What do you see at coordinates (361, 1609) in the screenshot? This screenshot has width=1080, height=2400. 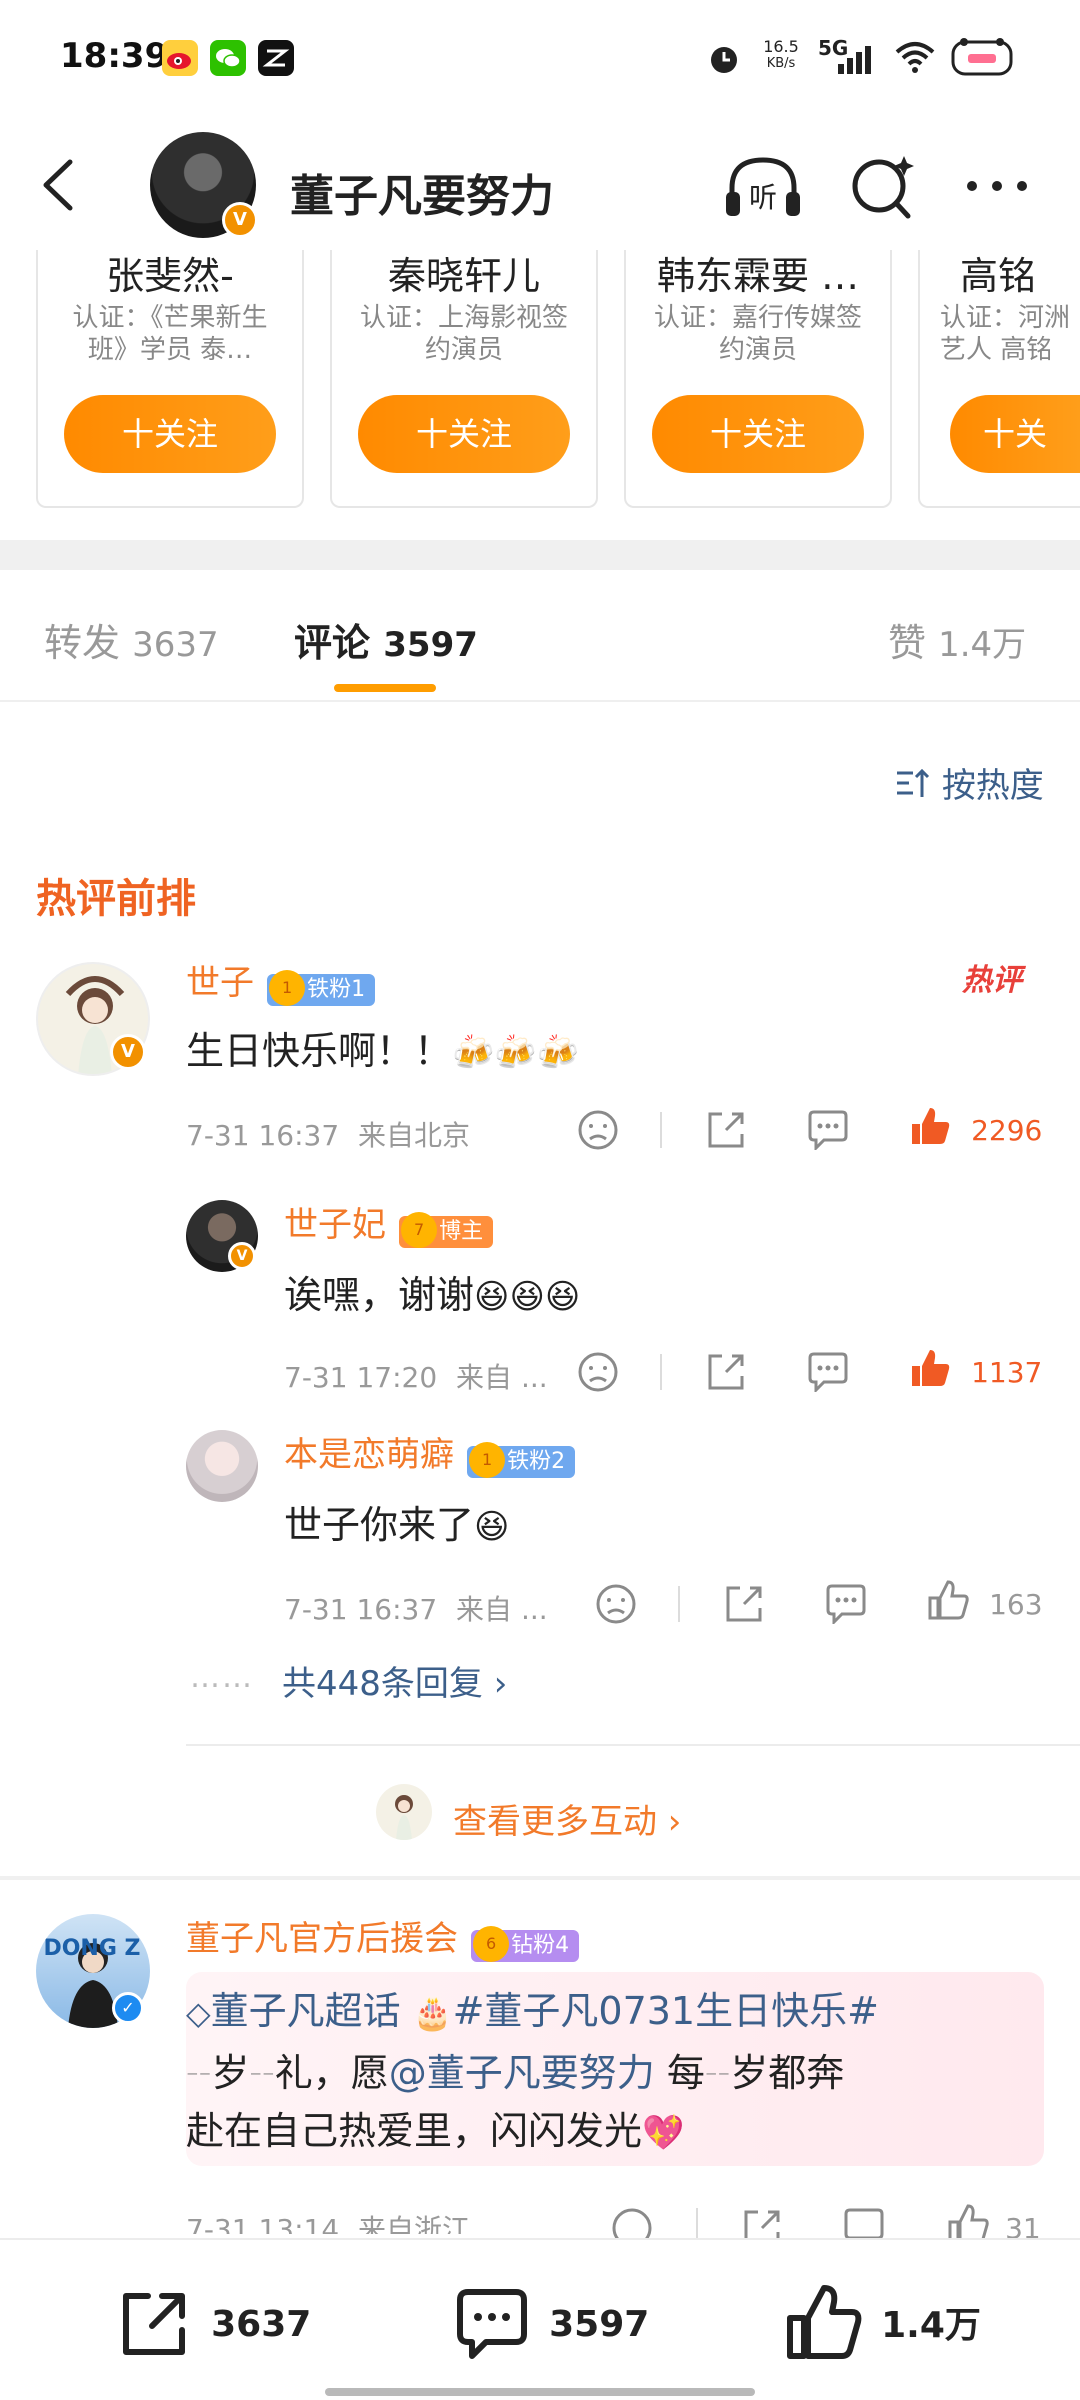 I see `reply-time: 7-31 16:37` at bounding box center [361, 1609].